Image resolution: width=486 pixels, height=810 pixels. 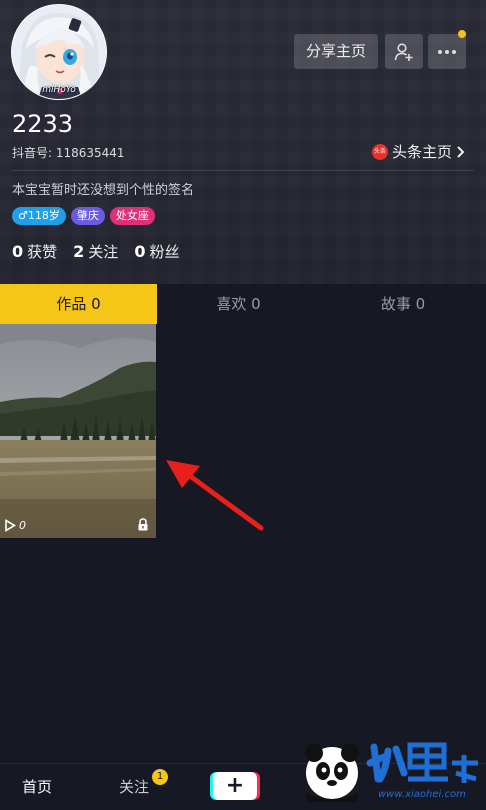 What do you see at coordinates (238, 304) in the screenshot?
I see `tab-likes: 喜欢 0` at bounding box center [238, 304].